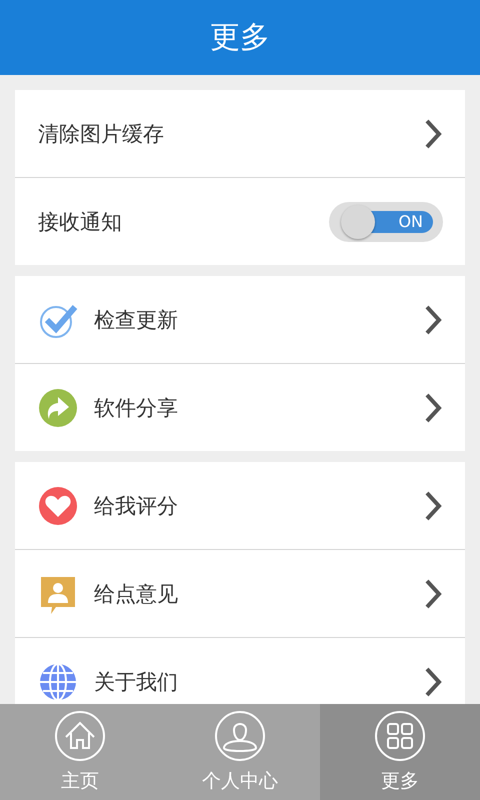 Image resolution: width=480 pixels, height=800 pixels. I want to click on globe-icon, so click(58, 682).